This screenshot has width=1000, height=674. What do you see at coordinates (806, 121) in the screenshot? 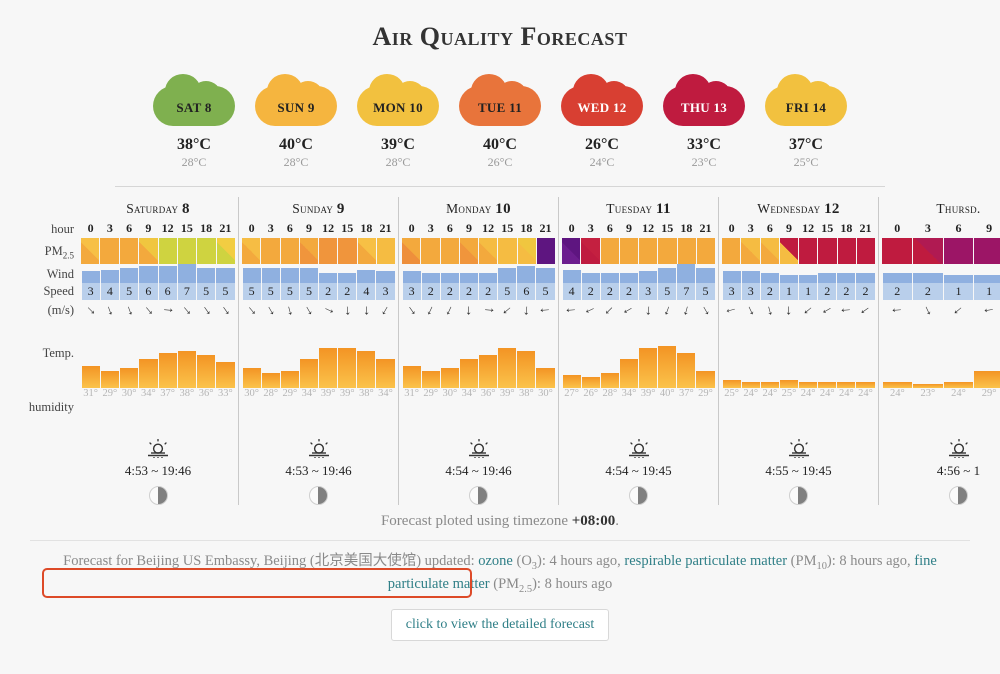
I see `day-summary-6: FRI 14 37°C 25°C` at bounding box center [806, 121].